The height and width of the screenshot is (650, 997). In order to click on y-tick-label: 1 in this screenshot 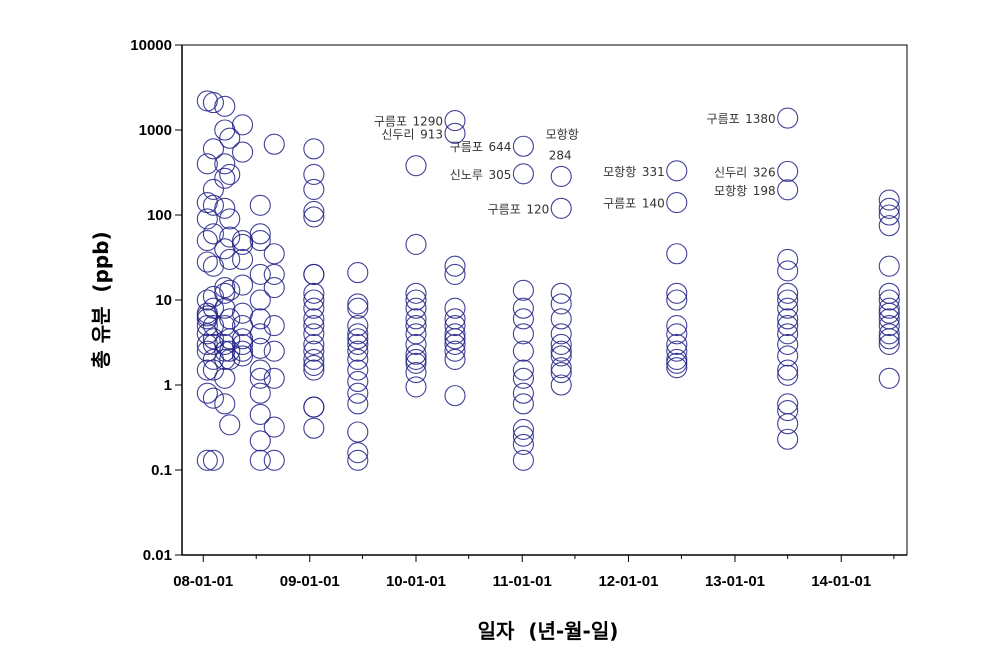, I will do `click(168, 385)`.